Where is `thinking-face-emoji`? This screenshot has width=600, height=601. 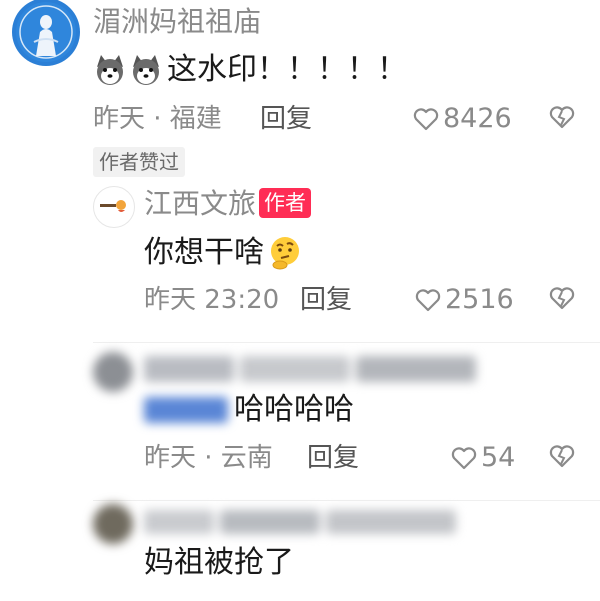
thinking-face-emoji is located at coordinates (285, 253).